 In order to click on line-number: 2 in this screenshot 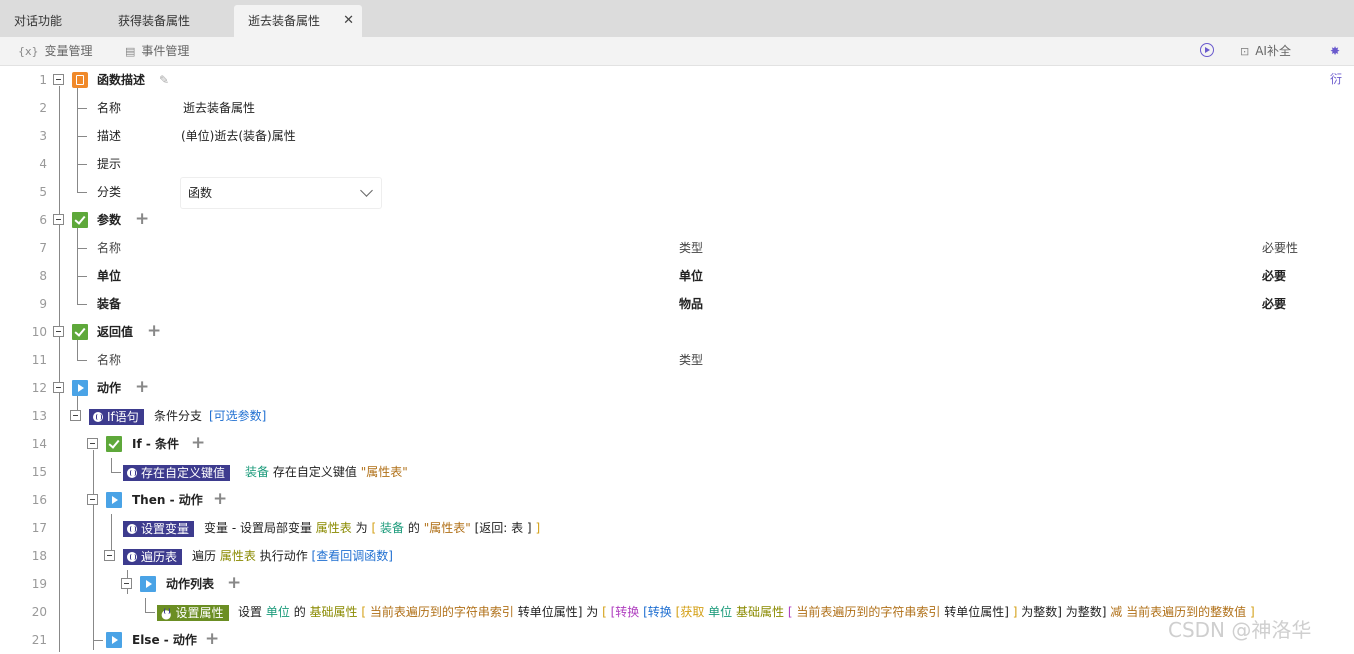, I will do `click(43, 108)`.